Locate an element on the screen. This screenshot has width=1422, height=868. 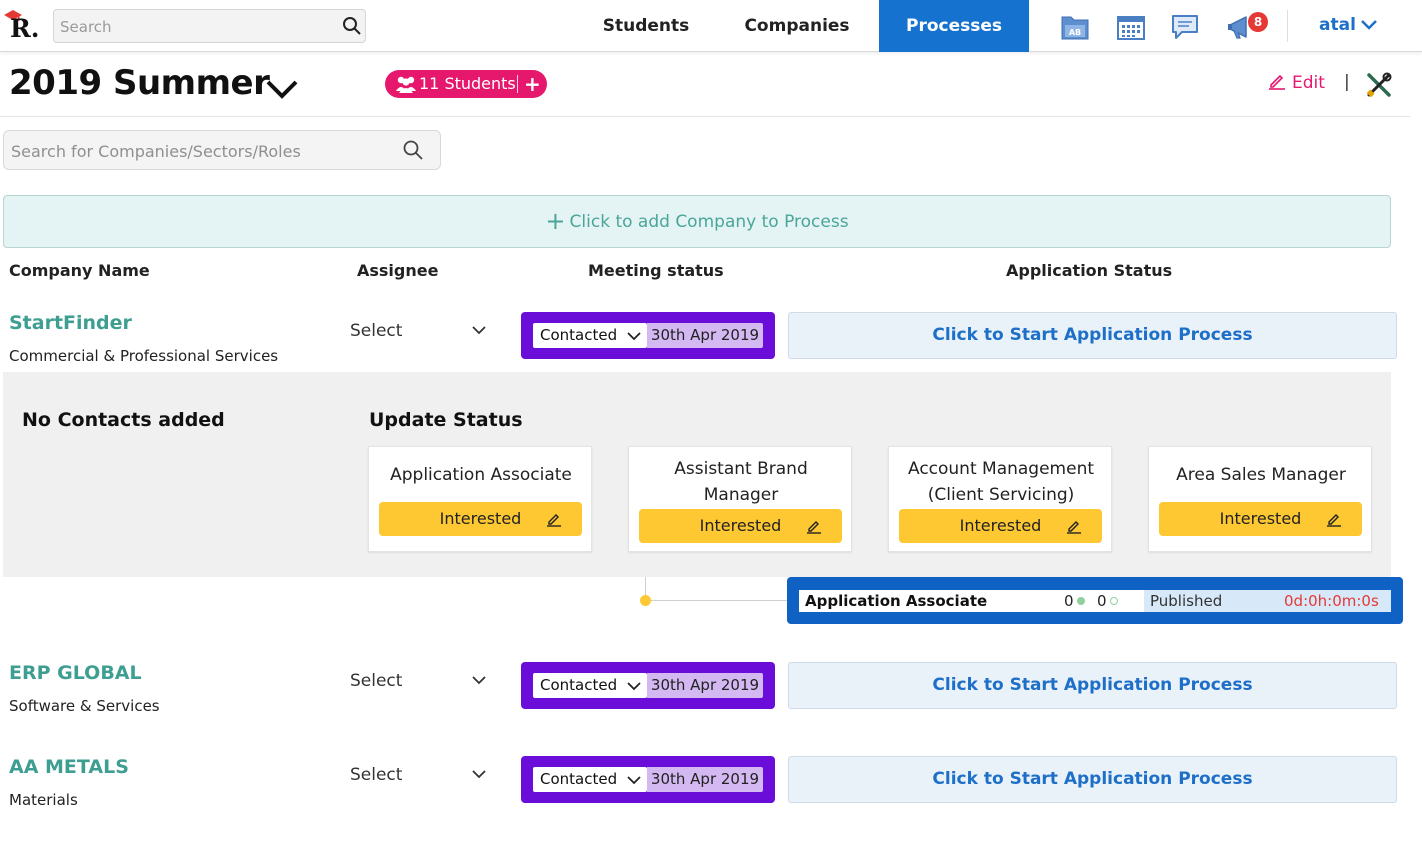
logo-text: R. is located at coordinates (25, 28).